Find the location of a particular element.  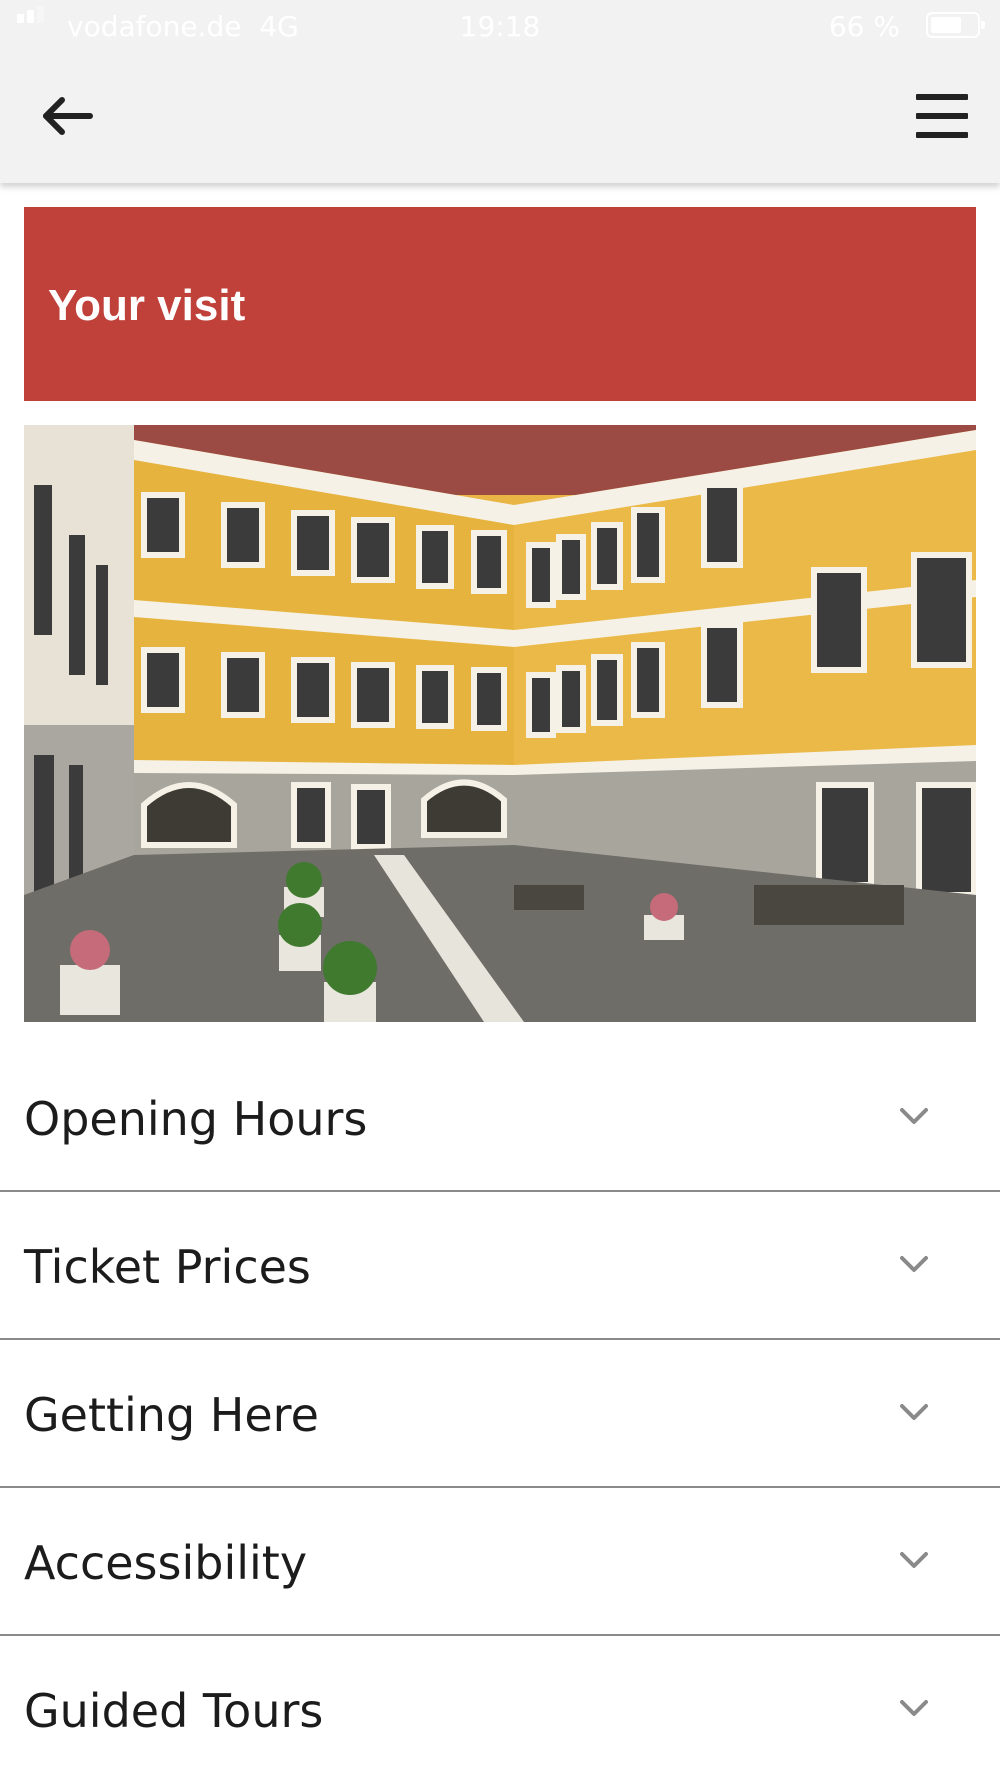

accordion-label: Opening Hours is located at coordinates (196, 1119).